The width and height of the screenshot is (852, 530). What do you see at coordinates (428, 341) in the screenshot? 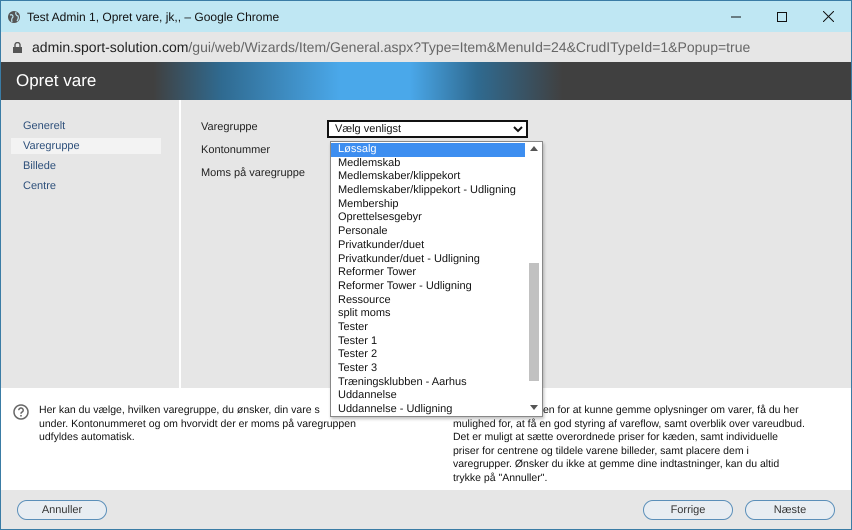
I see `dropdown-option: Tester 1` at bounding box center [428, 341].